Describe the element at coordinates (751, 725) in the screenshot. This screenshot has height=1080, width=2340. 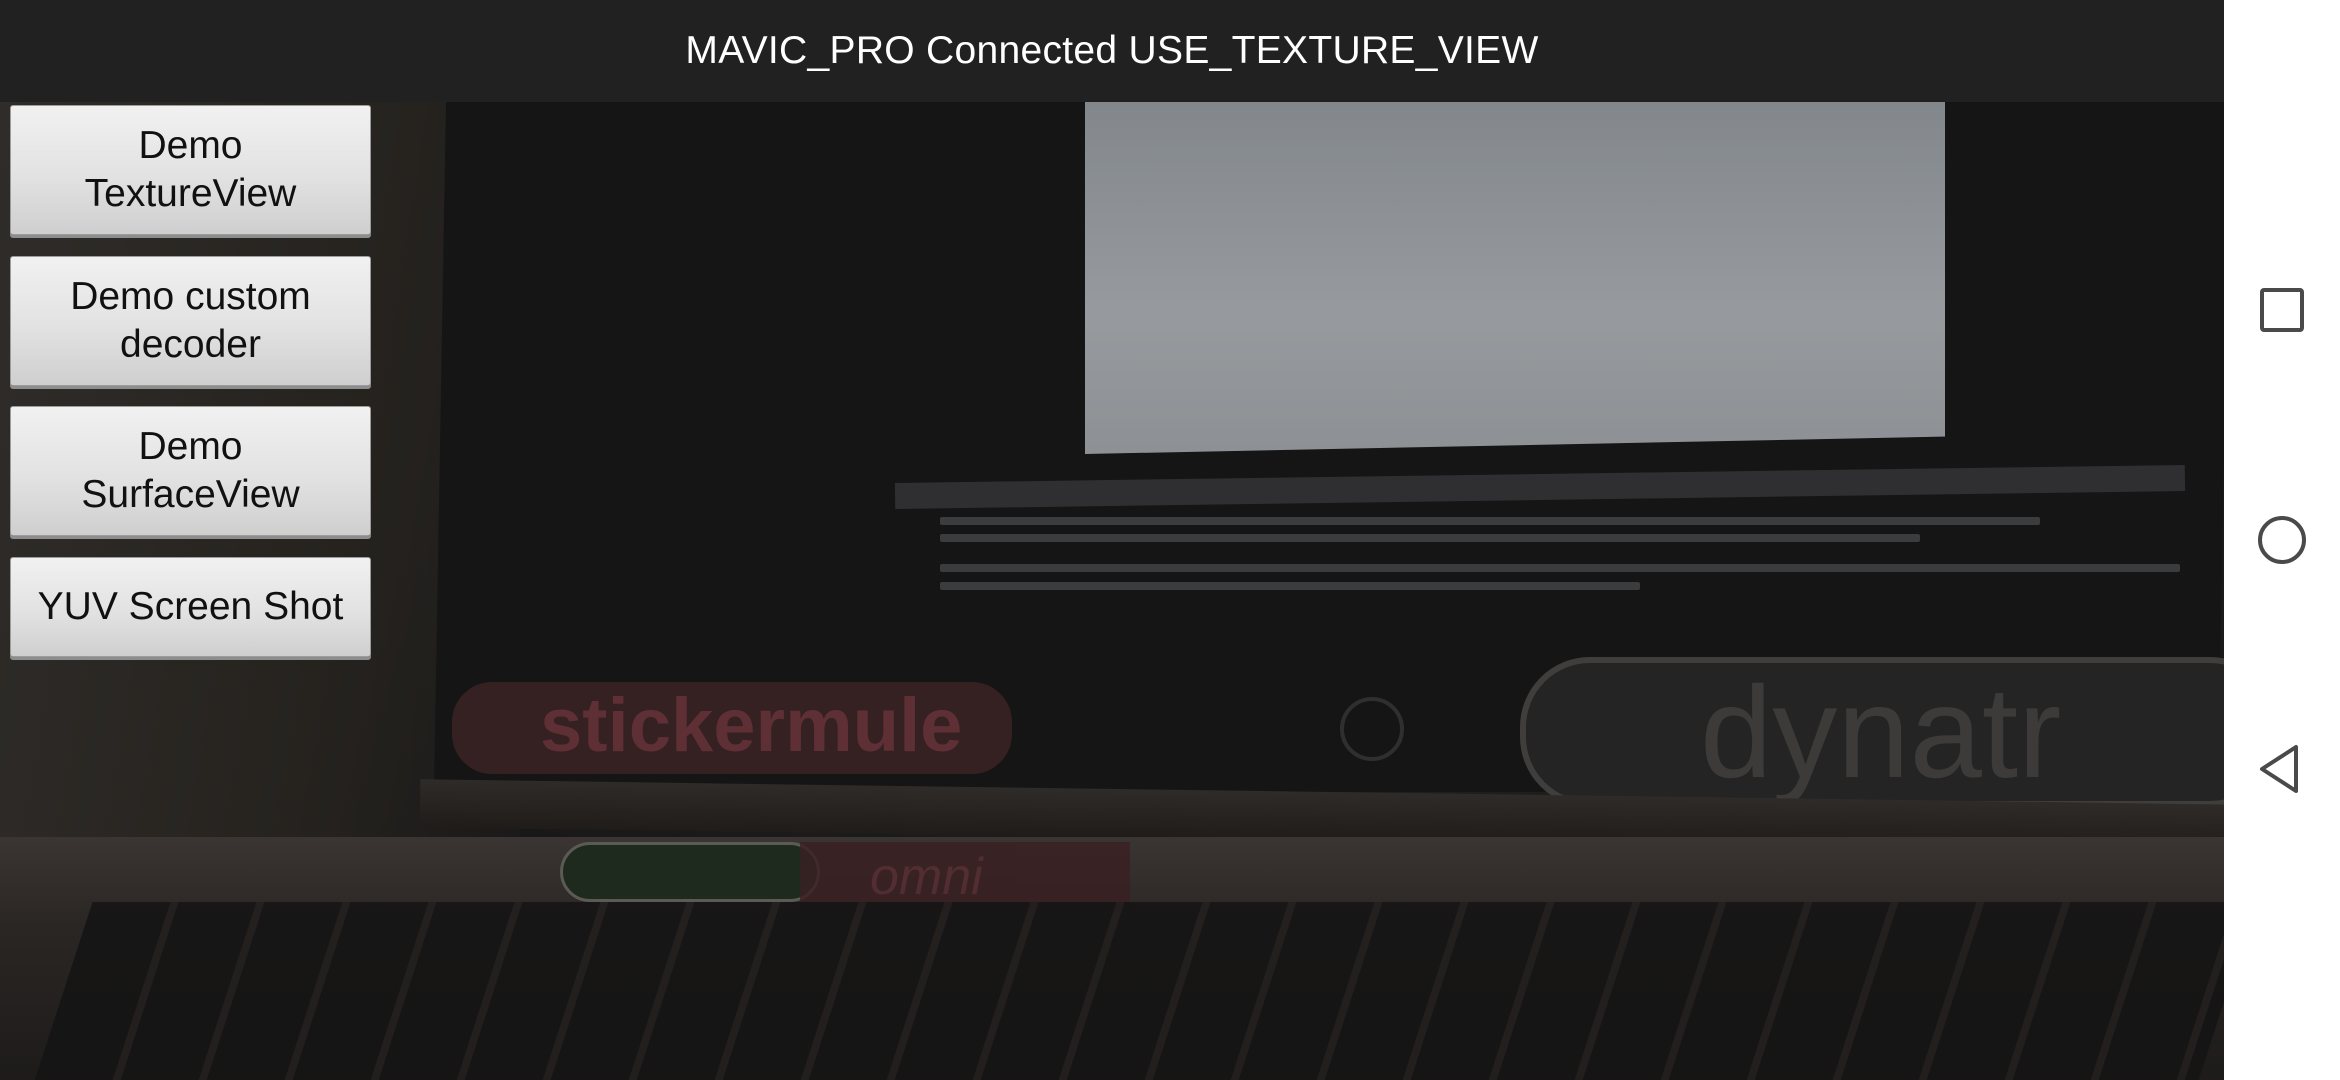
I see `stickermule-sticker-text: stickermule` at that location.